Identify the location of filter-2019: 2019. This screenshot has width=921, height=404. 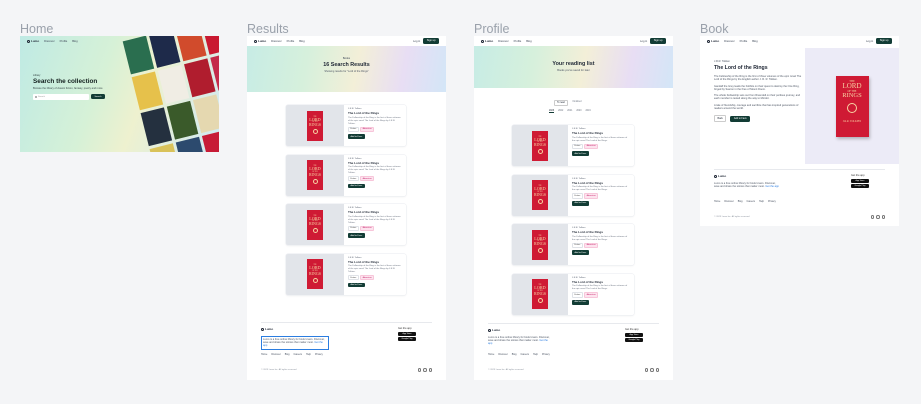
(588, 111).